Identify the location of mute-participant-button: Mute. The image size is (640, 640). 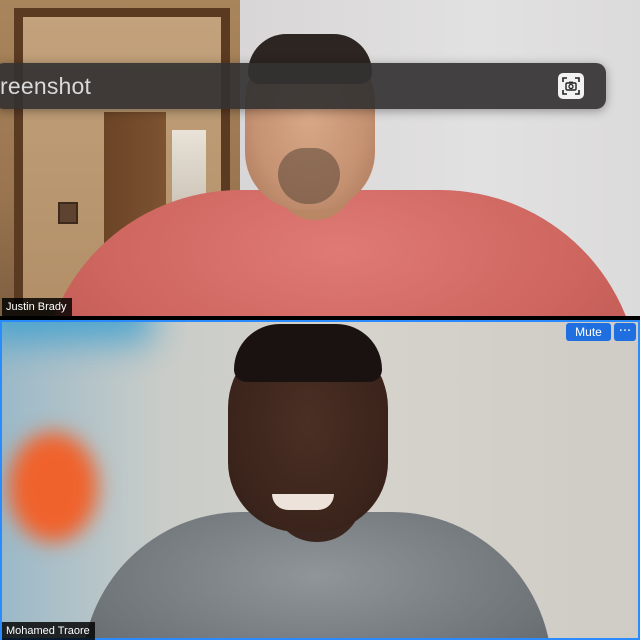
(588, 332).